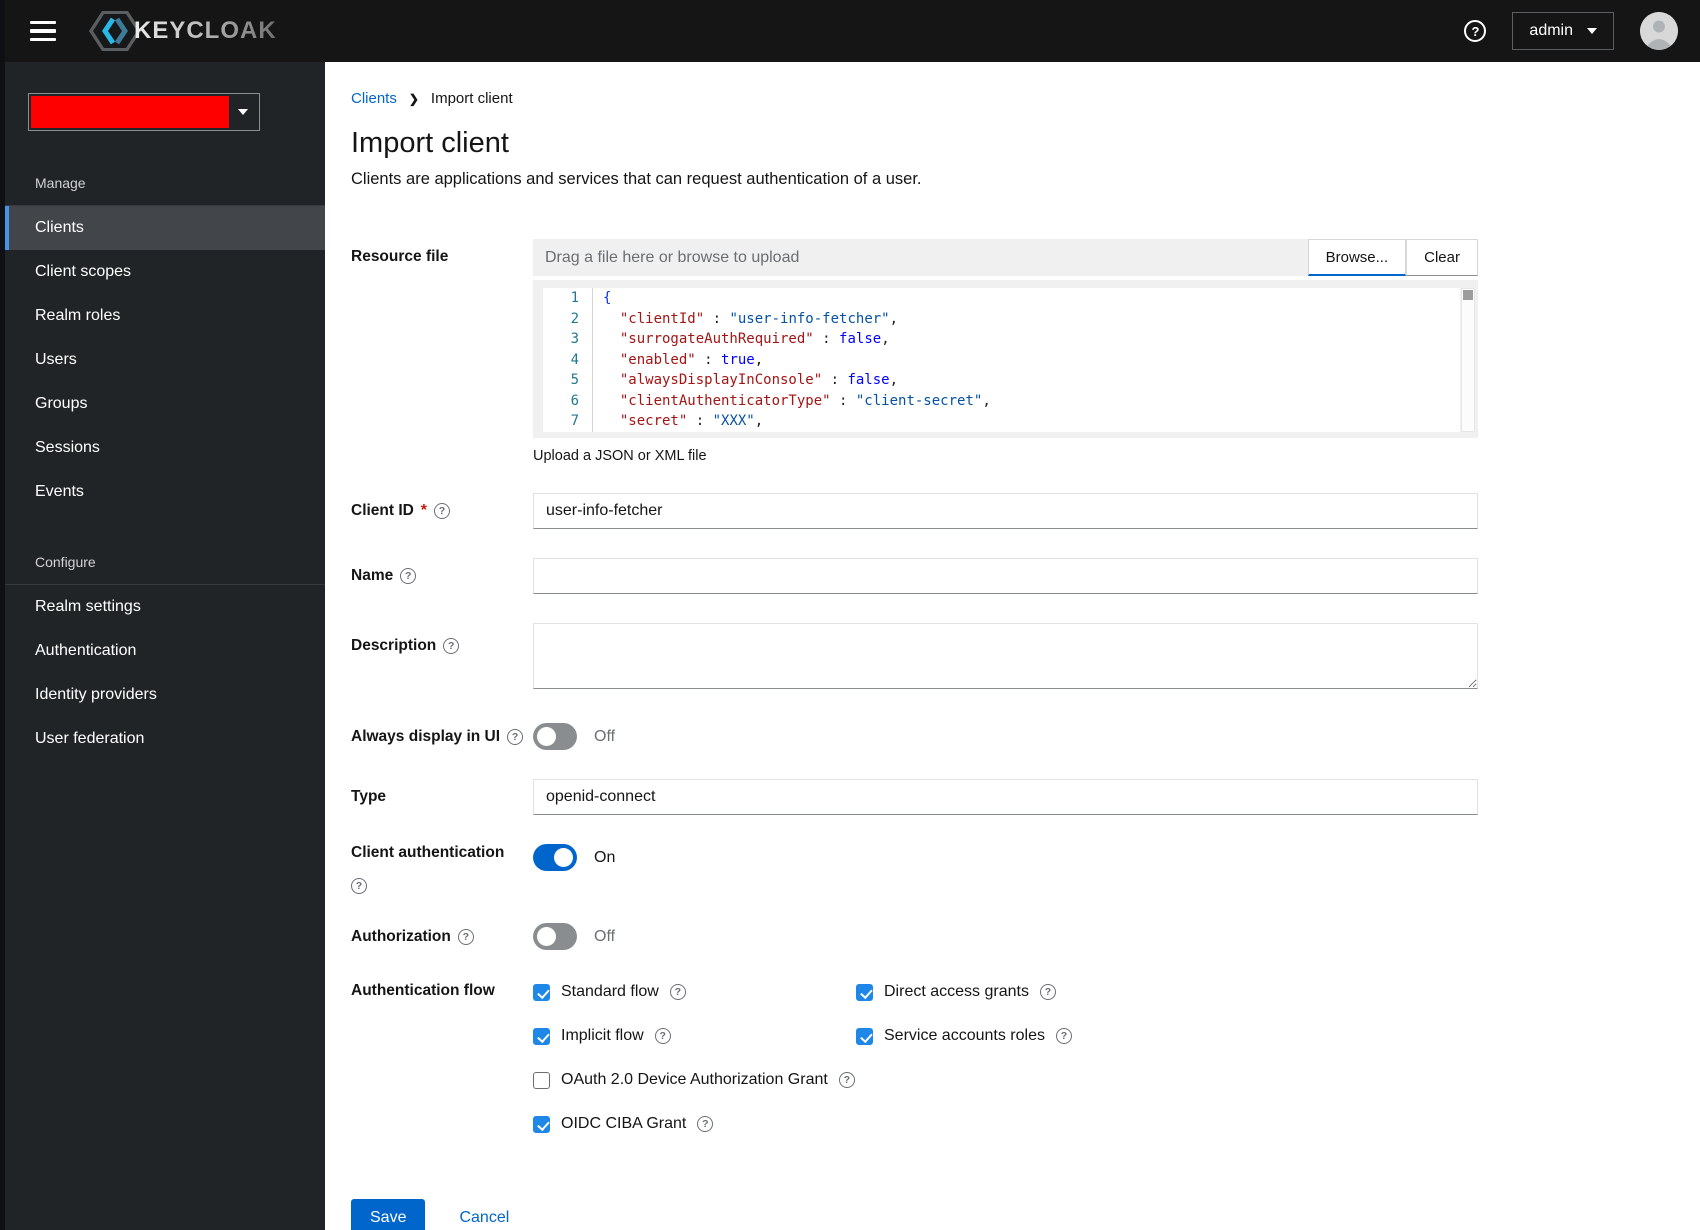 The image size is (1700, 1230). I want to click on user-avatar, so click(1659, 31).